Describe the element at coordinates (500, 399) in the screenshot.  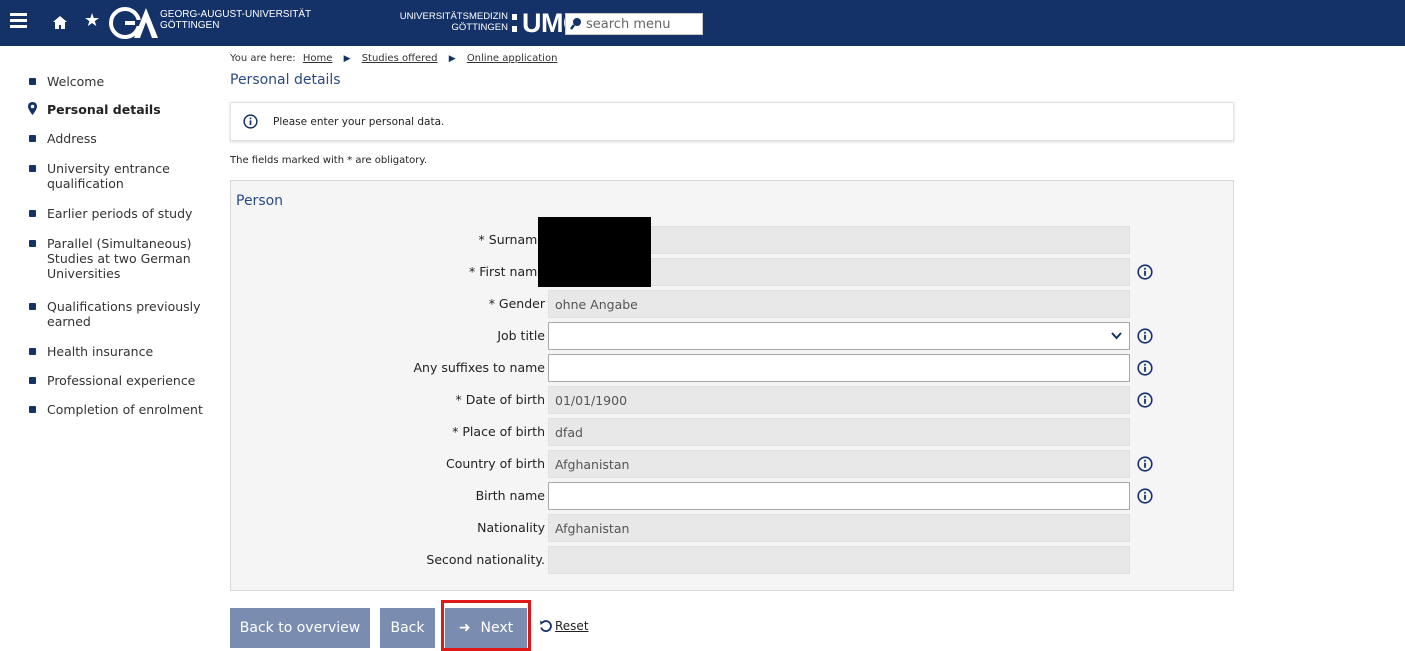
I see `field-label: * Date of birth` at that location.